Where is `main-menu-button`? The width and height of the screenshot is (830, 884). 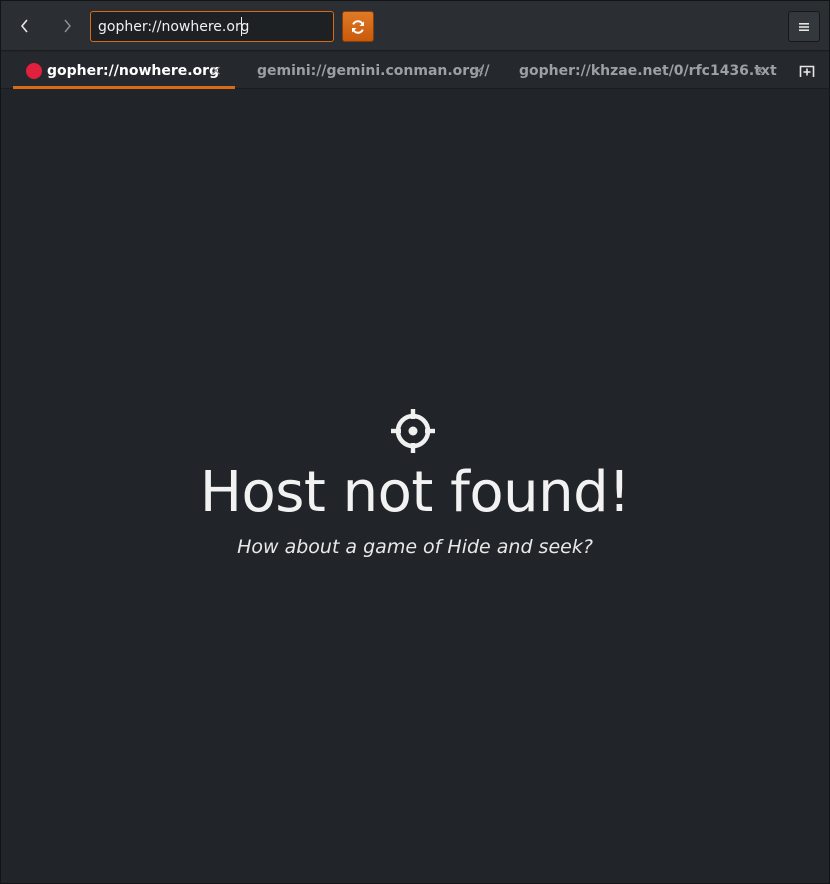 main-menu-button is located at coordinates (804, 26).